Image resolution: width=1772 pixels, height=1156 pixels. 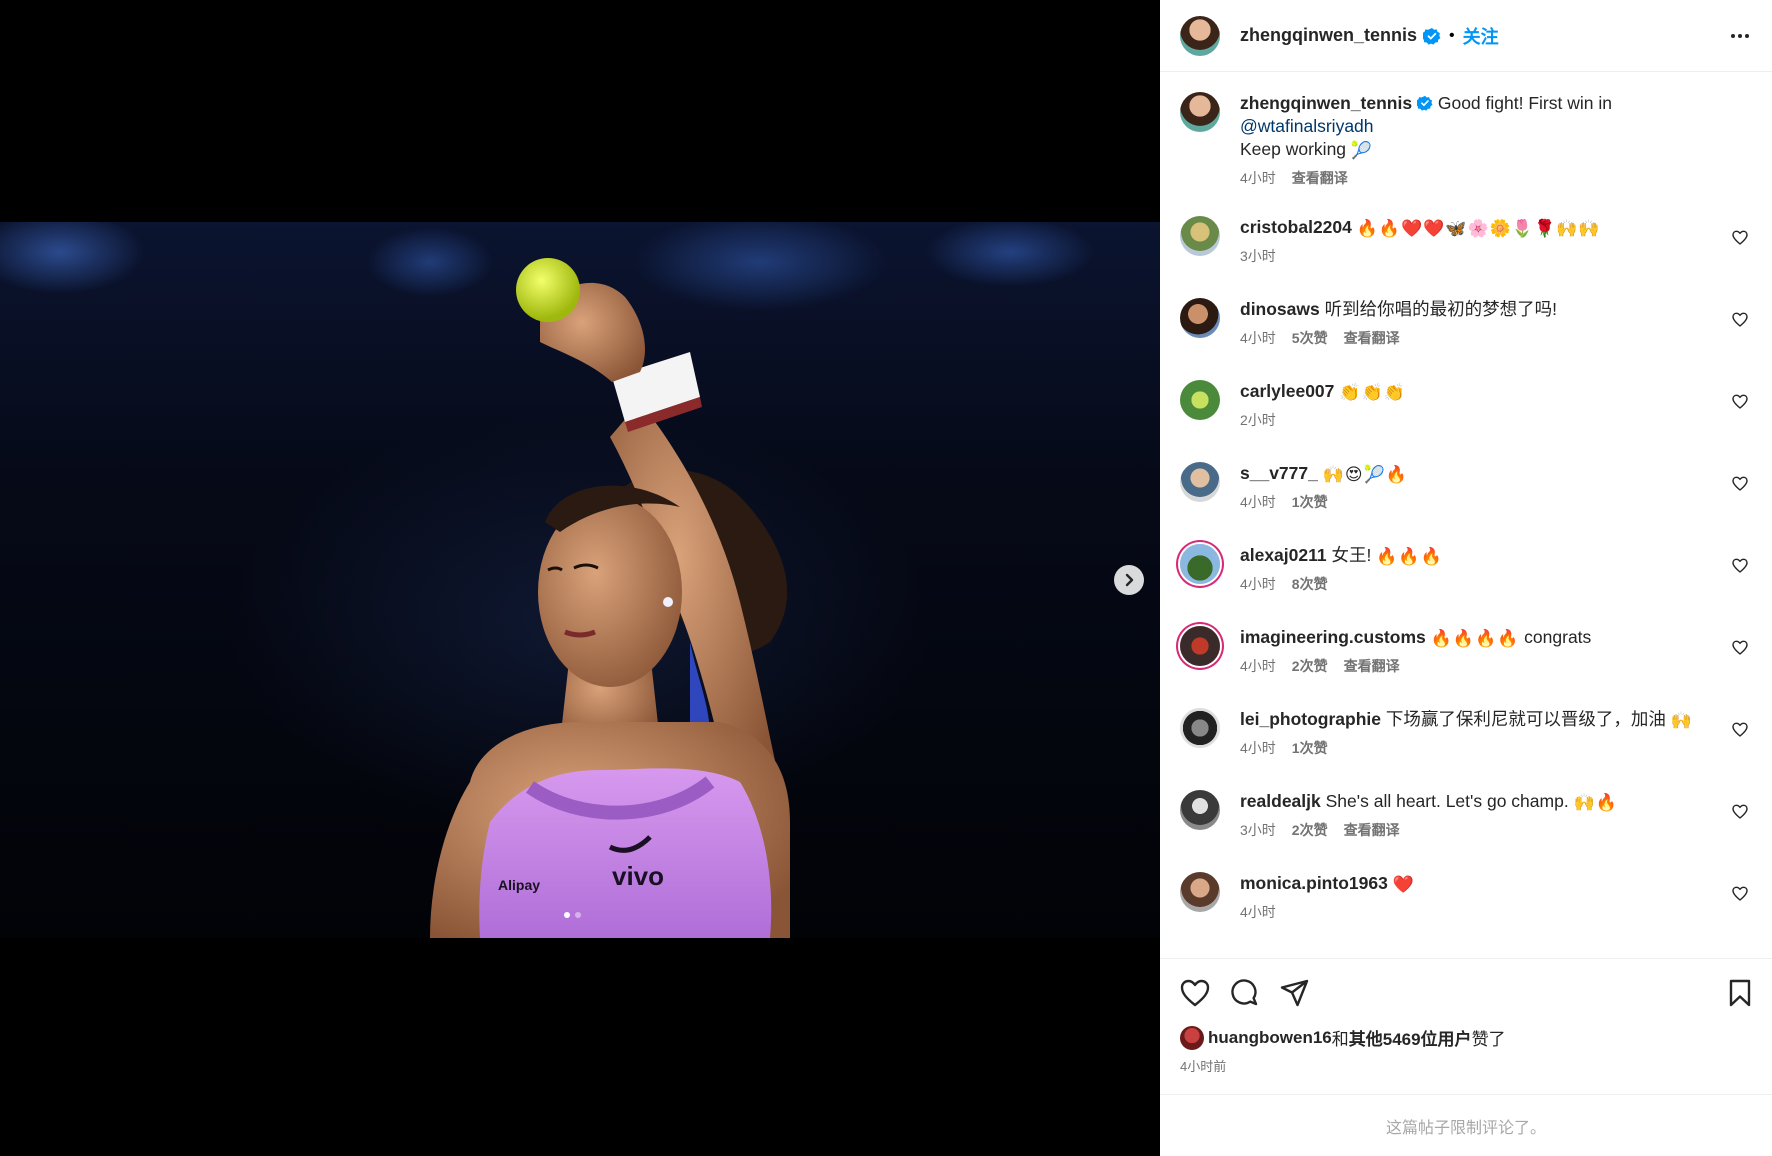 I want to click on comment-row: monica.pinto1963 ❤️ 4小时, so click(x=1466, y=900).